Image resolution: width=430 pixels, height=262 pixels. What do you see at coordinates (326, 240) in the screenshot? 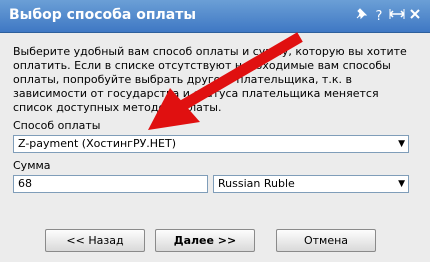
I see `cancel-button: Отмена` at bounding box center [326, 240].